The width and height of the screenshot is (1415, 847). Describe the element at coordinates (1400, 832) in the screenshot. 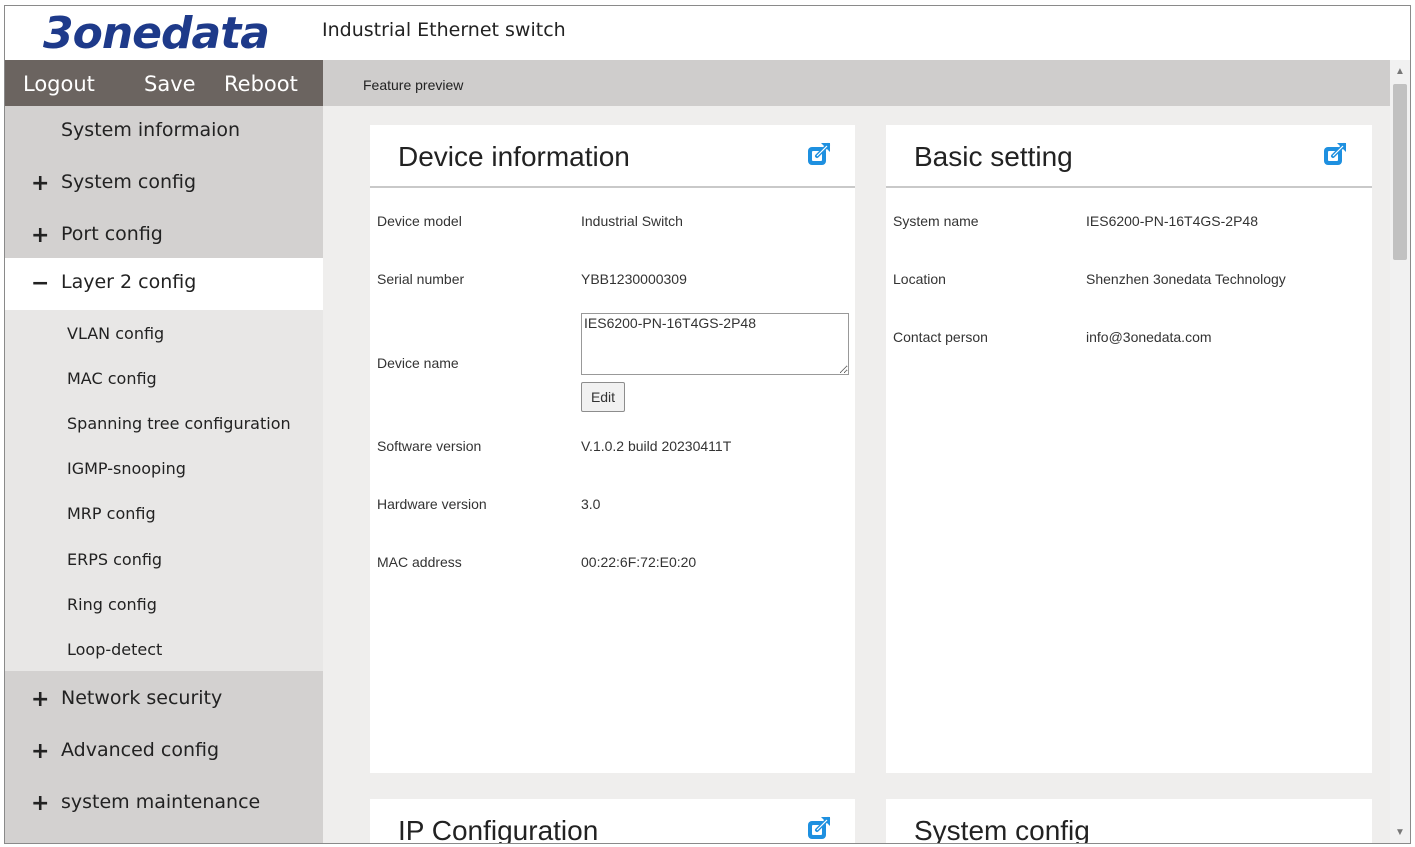

I see `scroll-down-arrow-icon: ▼` at that location.